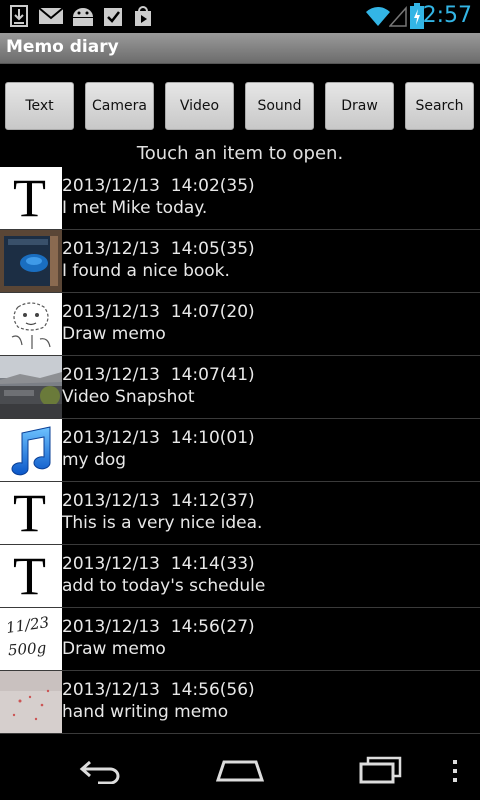 The image size is (480, 800). I want to click on list-item: 2013/12/13 14:56(56) hand writing memo, so click(240, 702).